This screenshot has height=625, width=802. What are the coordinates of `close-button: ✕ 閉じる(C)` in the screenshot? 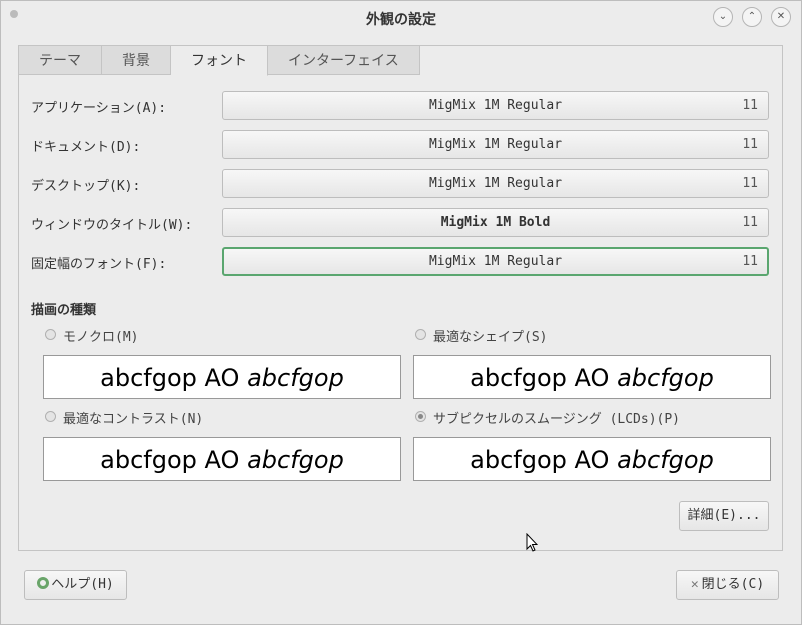 It's located at (727, 585).